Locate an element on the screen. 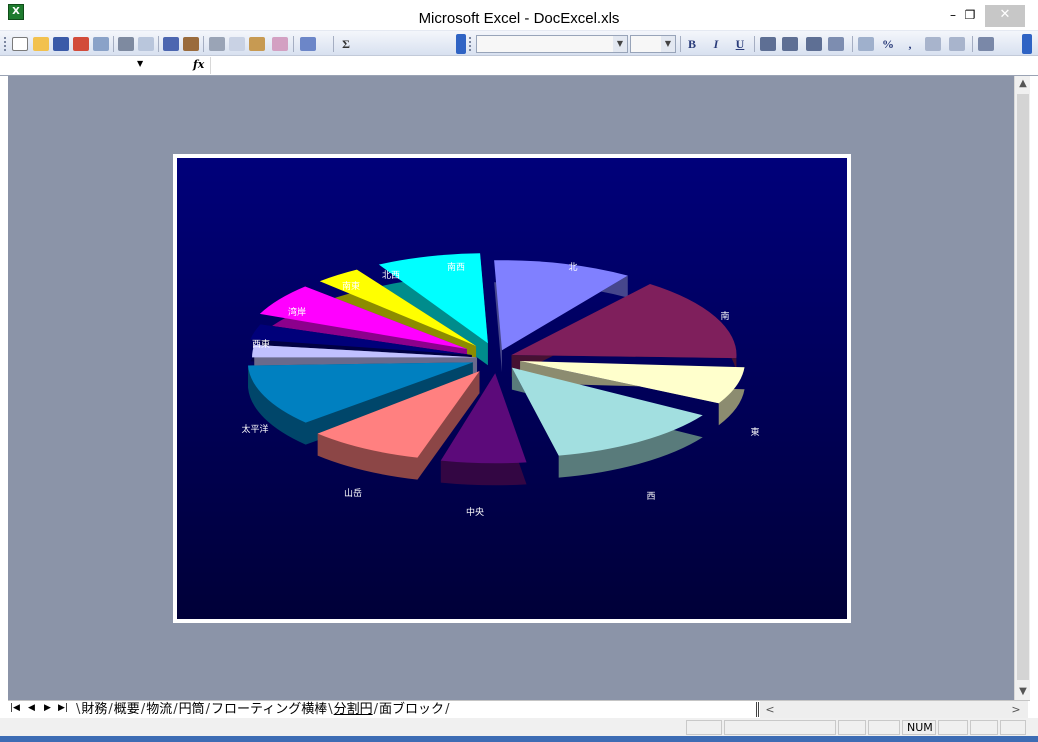  scroll-track is located at coordinates (1023, 387).